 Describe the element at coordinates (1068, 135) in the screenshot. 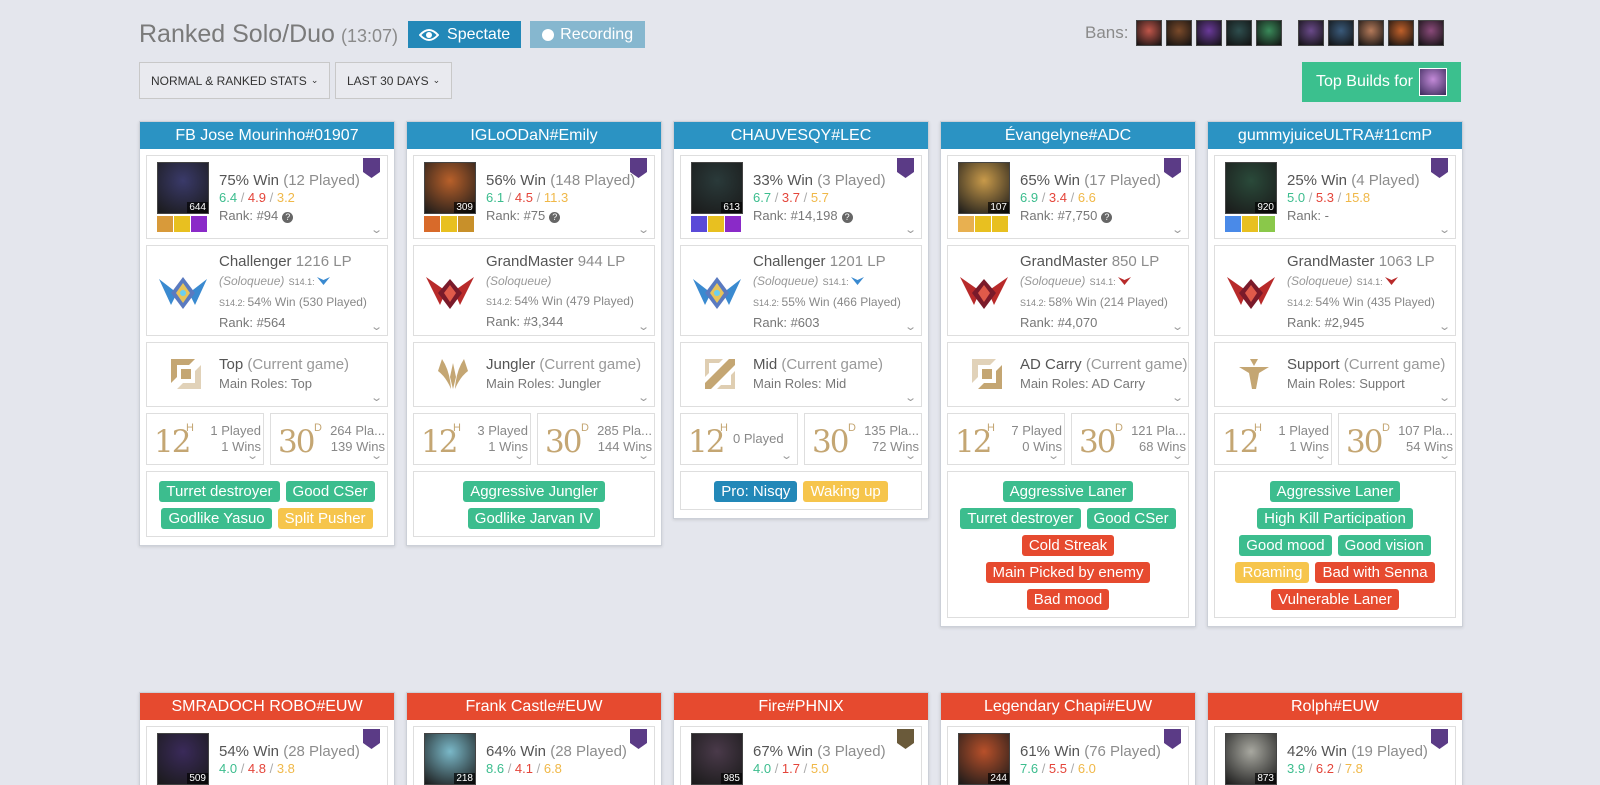

I see `player-name: Évangelyne#ADC` at that location.